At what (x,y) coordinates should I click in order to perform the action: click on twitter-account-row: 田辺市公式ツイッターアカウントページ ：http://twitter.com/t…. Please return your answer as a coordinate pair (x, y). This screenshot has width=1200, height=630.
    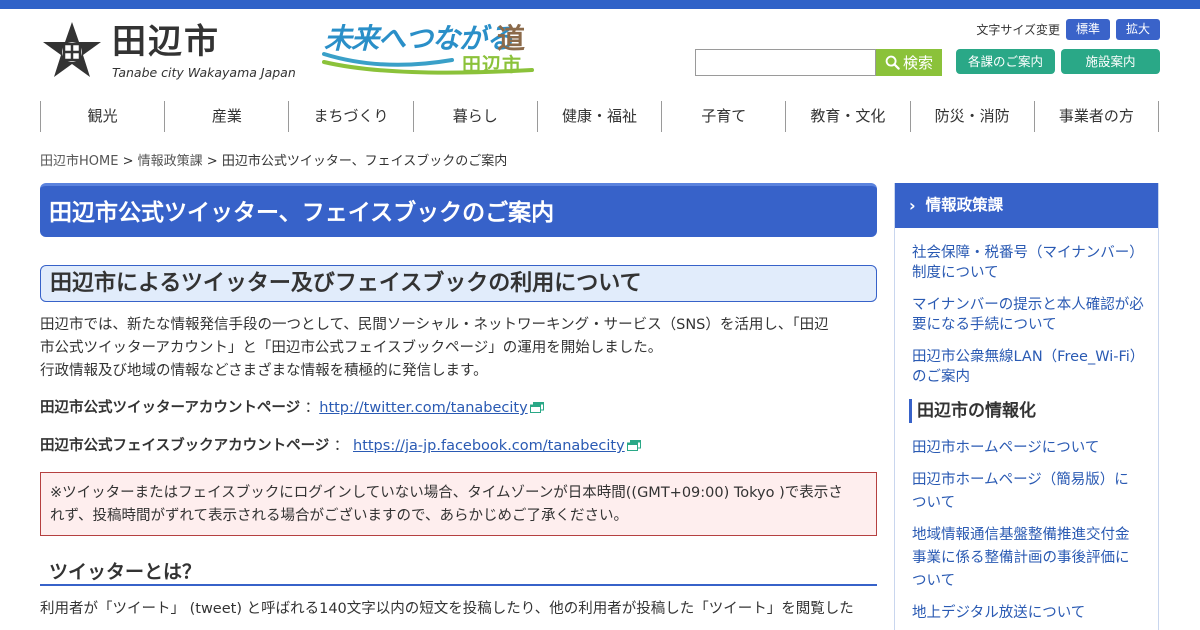
    Looking at the image, I should click on (458, 408).